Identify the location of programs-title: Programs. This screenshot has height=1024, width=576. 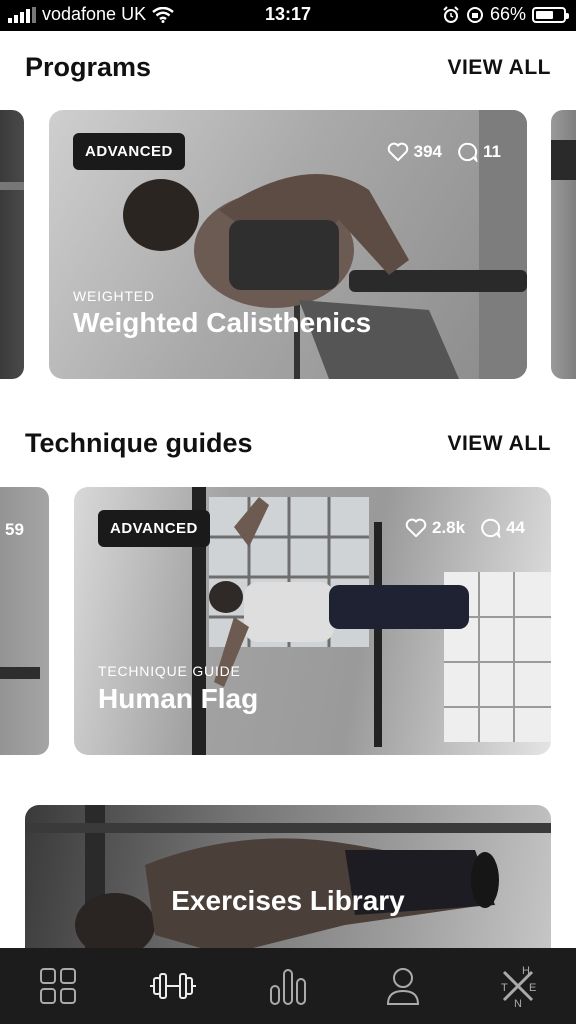
(88, 67).